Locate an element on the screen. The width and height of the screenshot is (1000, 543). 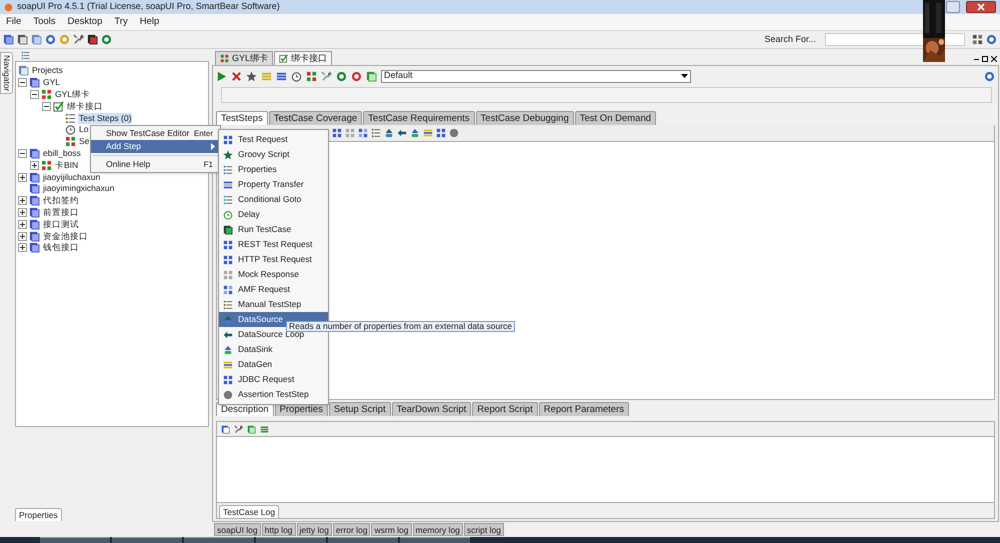
menu-item: JDBC Request is located at coordinates (273, 379).